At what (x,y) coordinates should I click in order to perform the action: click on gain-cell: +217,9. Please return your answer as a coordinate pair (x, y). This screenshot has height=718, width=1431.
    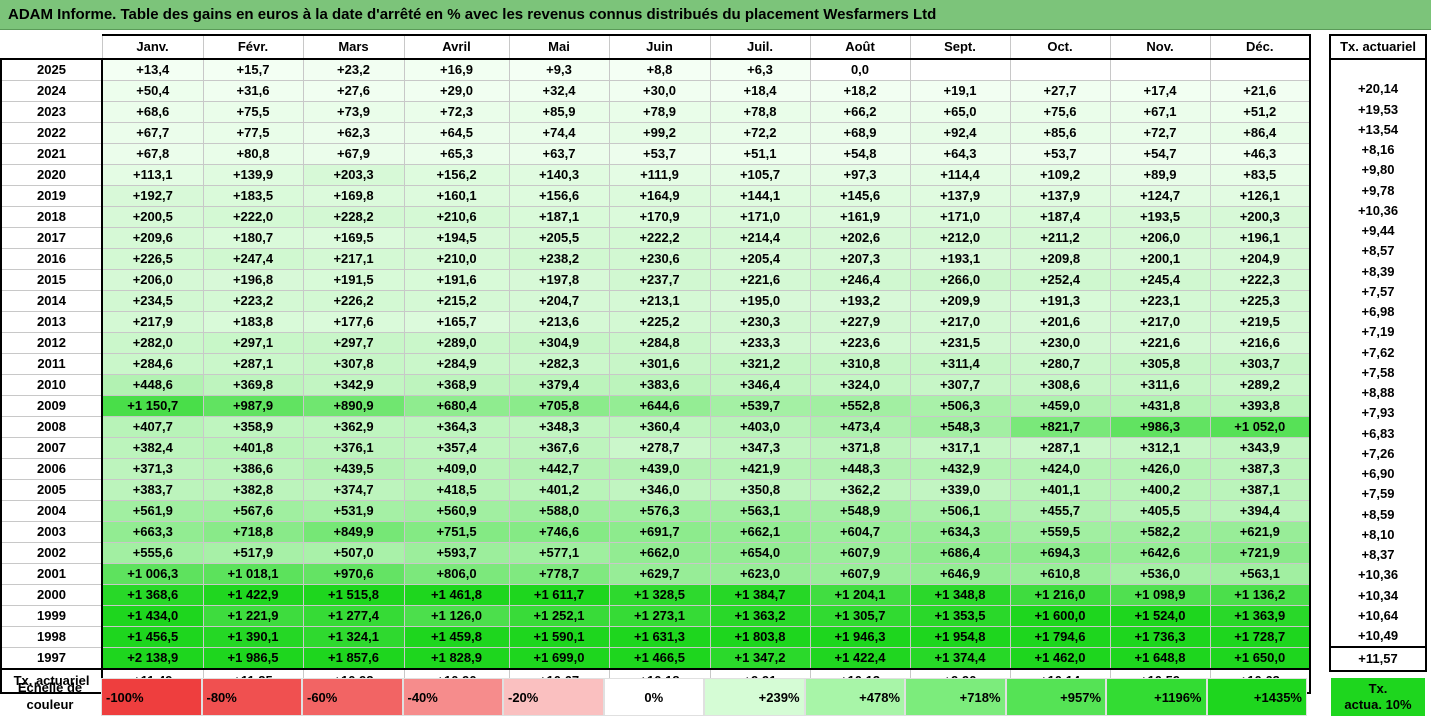
    Looking at the image, I should click on (152, 322).